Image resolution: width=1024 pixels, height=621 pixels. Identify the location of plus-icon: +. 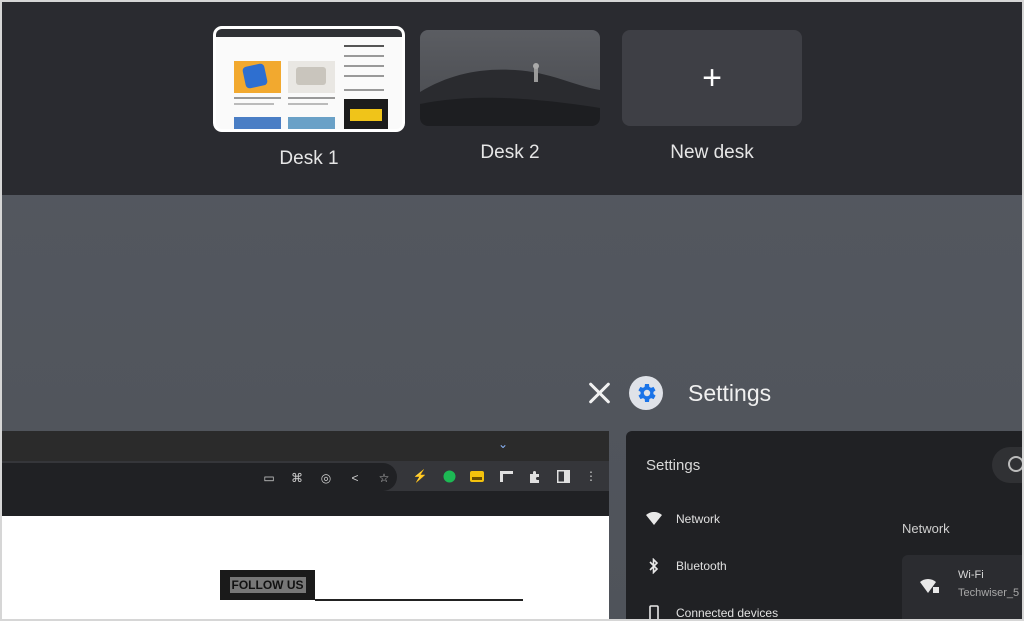
(712, 78).